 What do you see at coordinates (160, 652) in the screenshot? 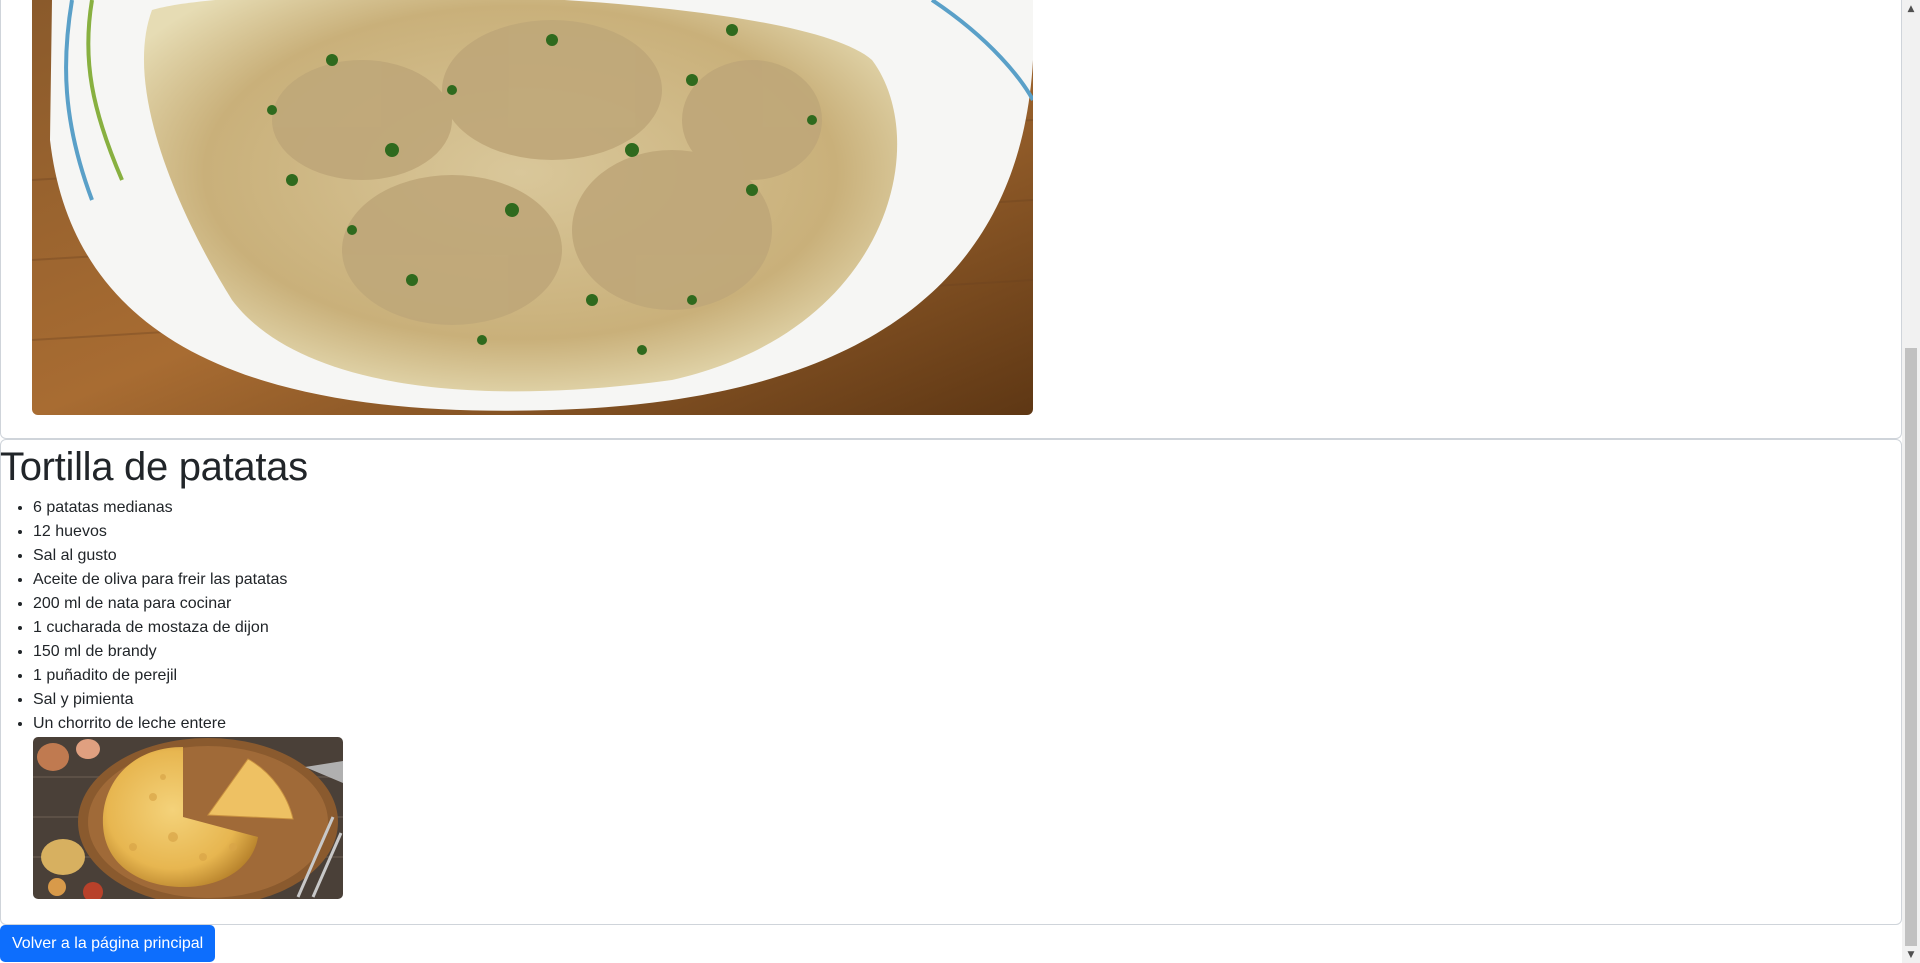
I see `ingredient-item: 150 ml de brandy` at bounding box center [160, 652].